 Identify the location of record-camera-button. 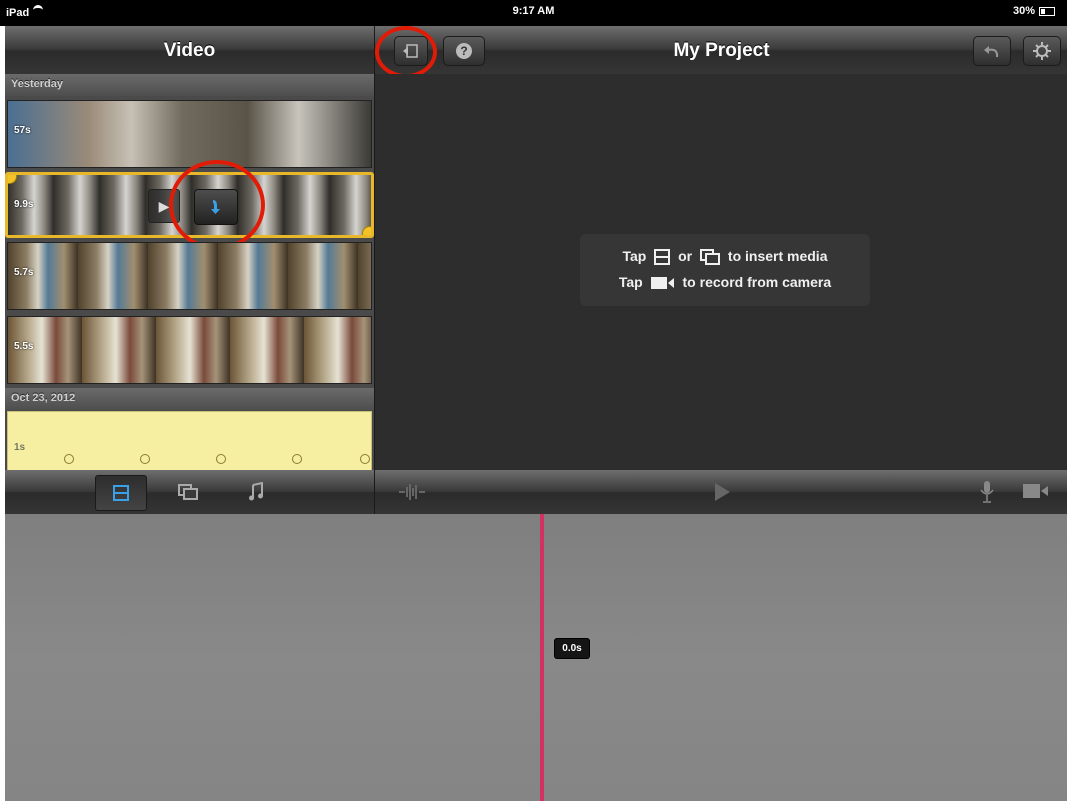
(1036, 493).